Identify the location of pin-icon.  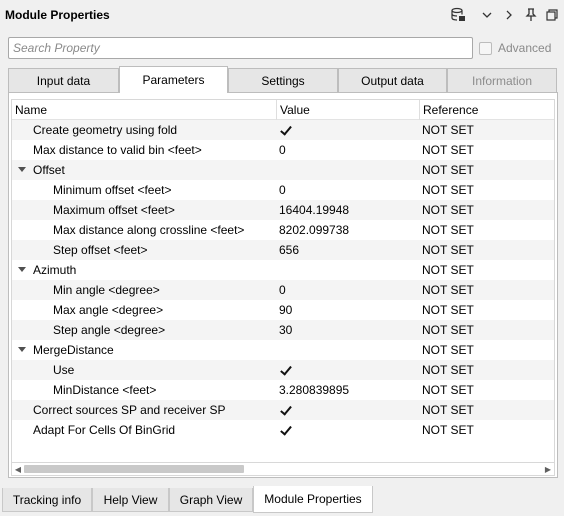
(531, 15).